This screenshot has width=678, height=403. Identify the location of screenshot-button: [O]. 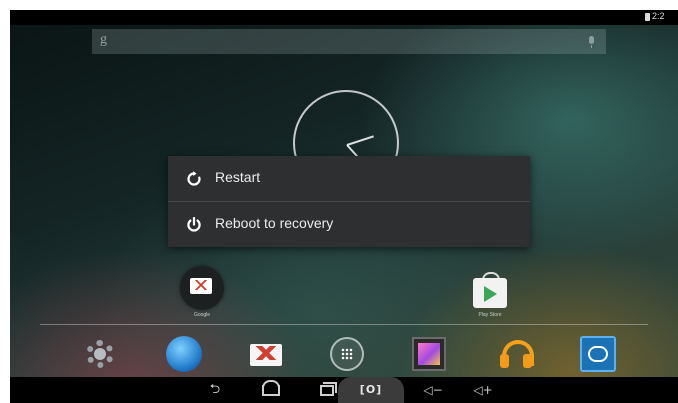
(371, 390).